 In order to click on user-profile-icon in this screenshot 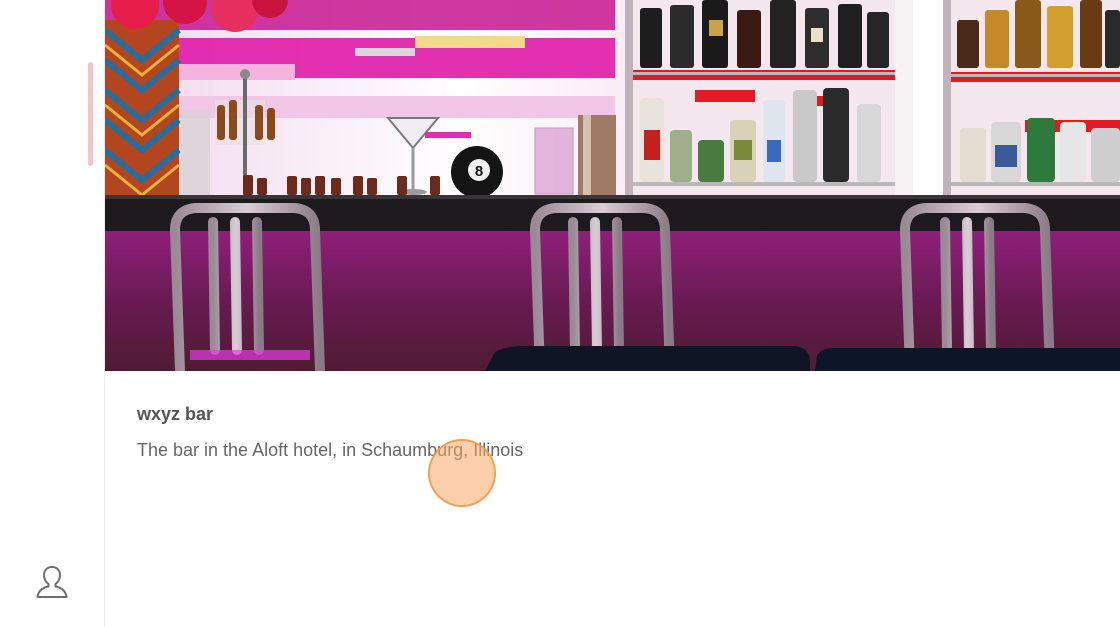, I will do `click(52, 582)`.